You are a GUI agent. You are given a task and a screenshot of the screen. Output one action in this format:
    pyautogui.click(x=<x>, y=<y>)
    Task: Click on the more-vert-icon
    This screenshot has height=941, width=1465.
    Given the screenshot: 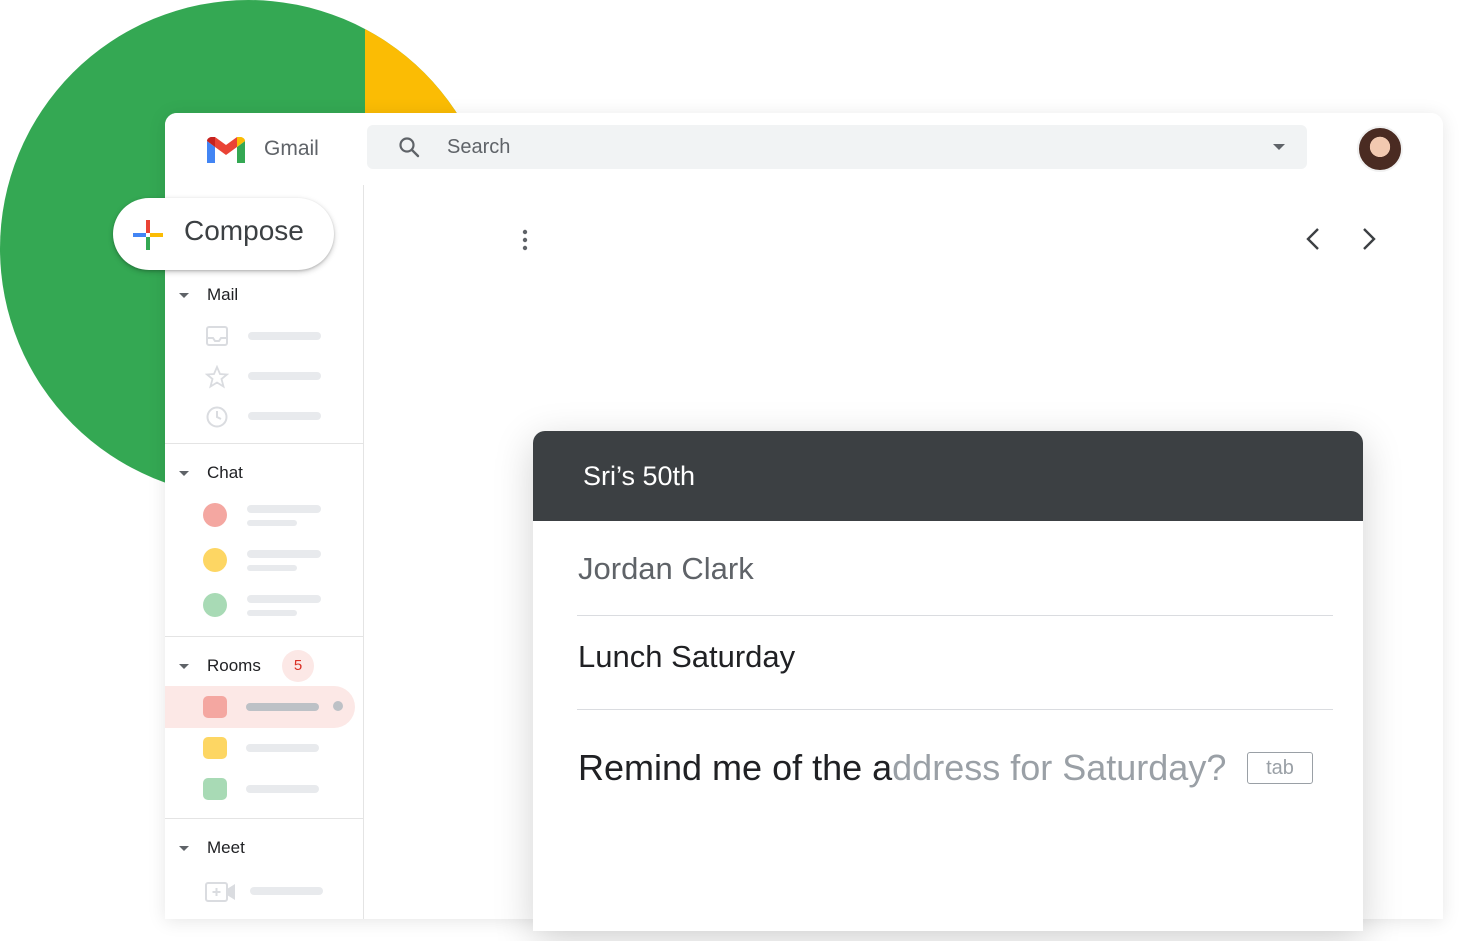 What is the action you would take?
    pyautogui.click(x=525, y=240)
    